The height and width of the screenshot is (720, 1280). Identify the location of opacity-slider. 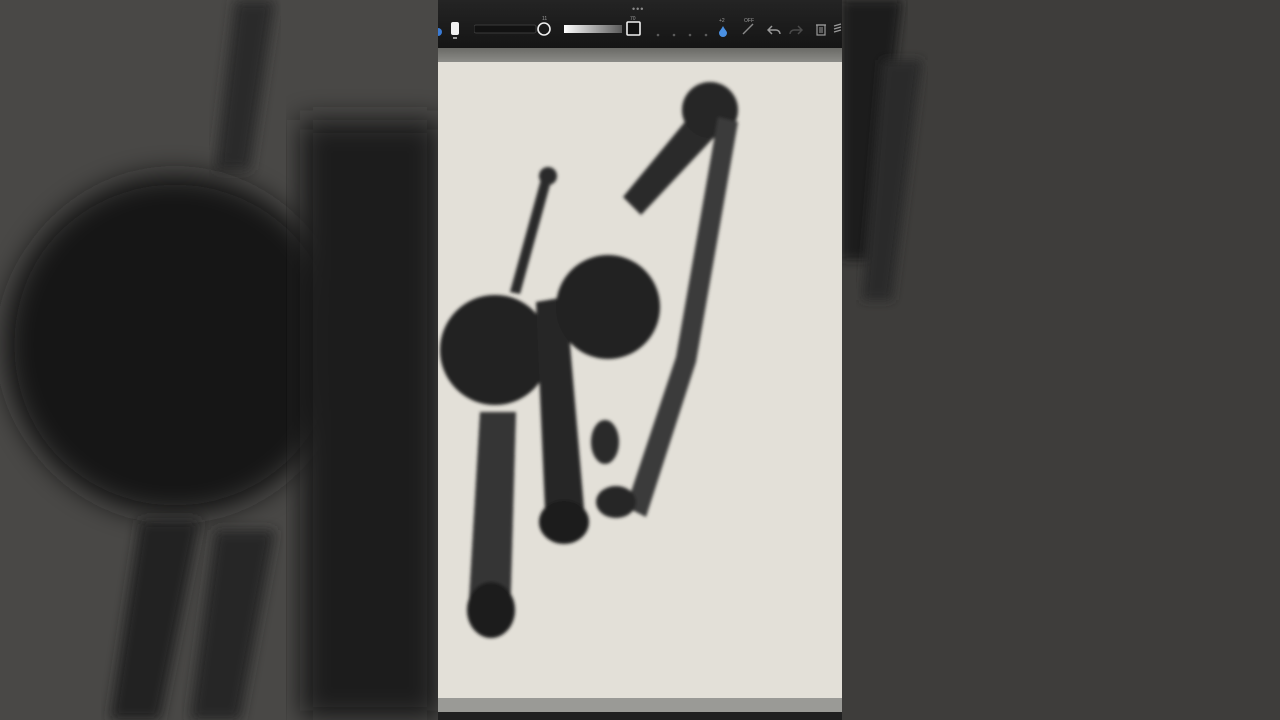
(595, 29).